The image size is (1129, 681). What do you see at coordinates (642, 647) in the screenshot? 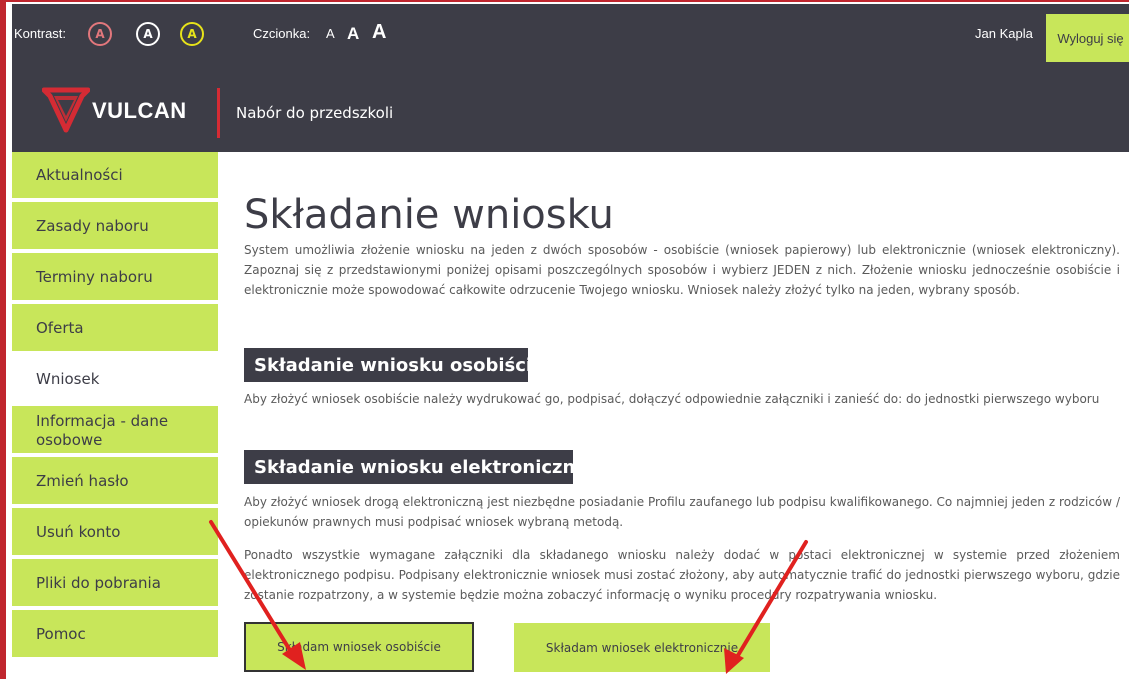
I see `submit-electronic-button: Składam wniosek elektronicznie` at bounding box center [642, 647].